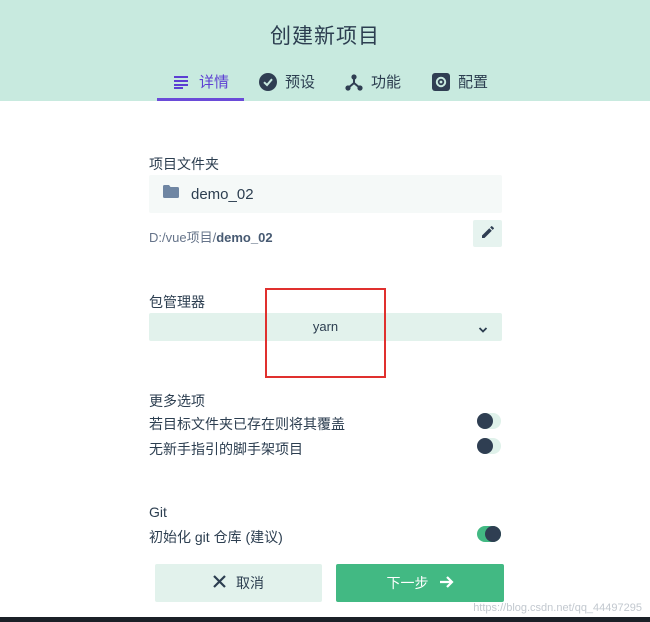  What do you see at coordinates (354, 82) in the screenshot?
I see `branch-icon` at bounding box center [354, 82].